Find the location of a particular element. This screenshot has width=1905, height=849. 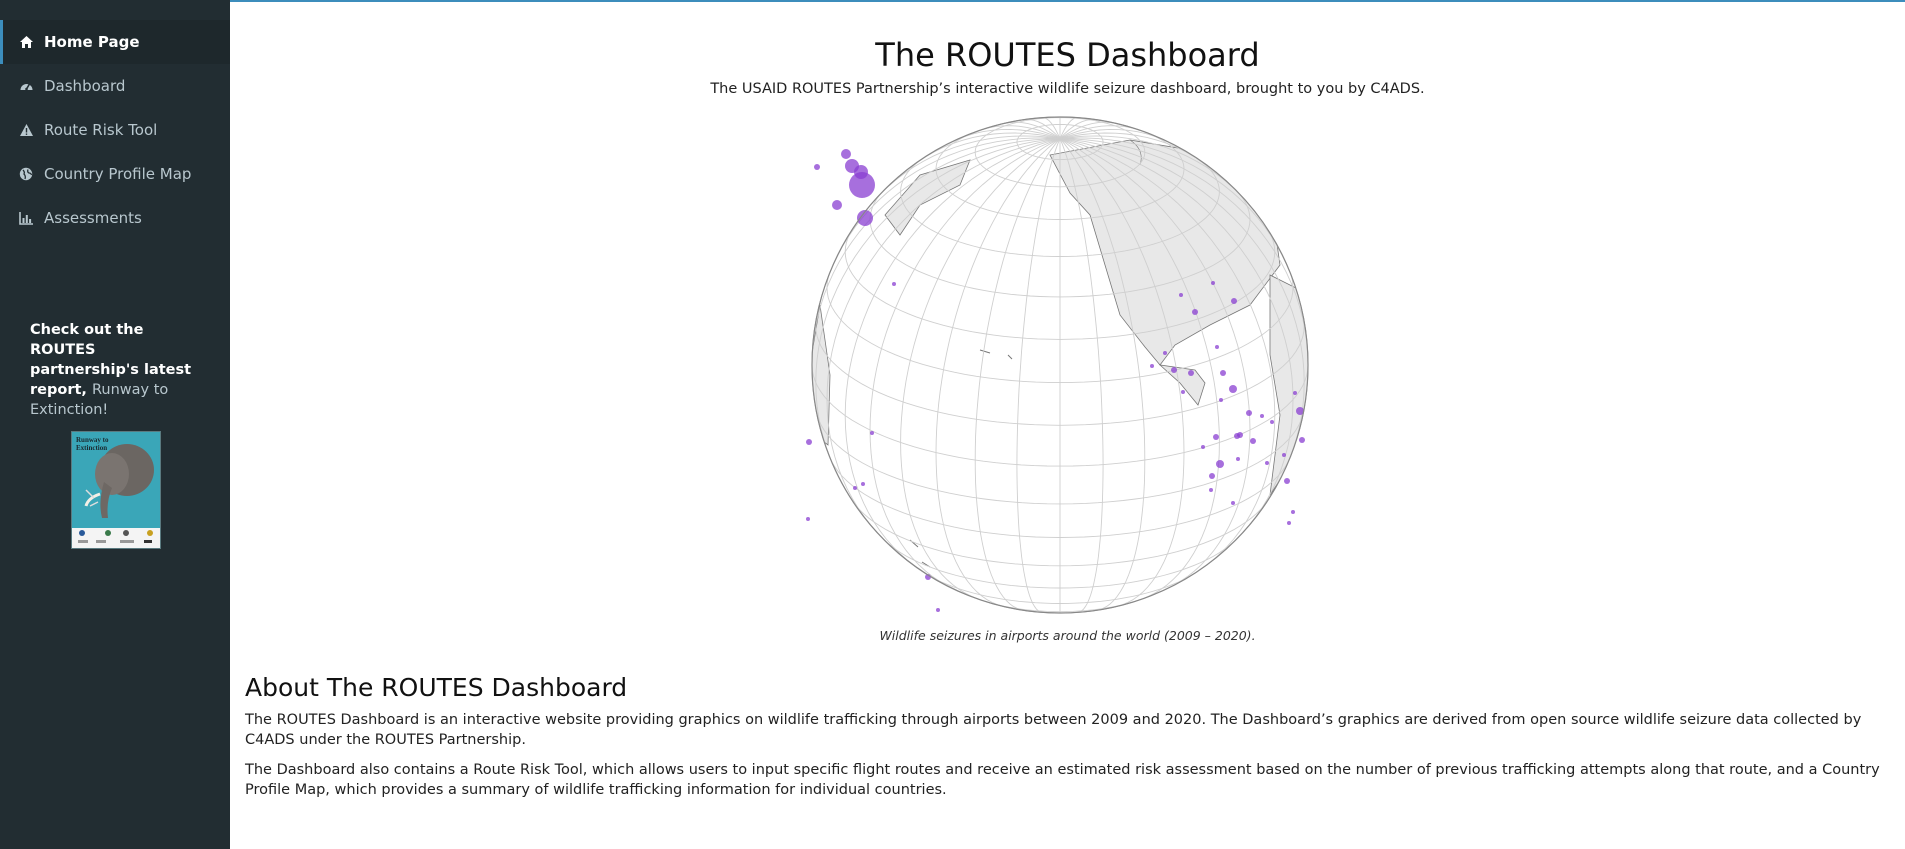

page-title: The ROUTES Dashboard is located at coordinates (1067, 55).